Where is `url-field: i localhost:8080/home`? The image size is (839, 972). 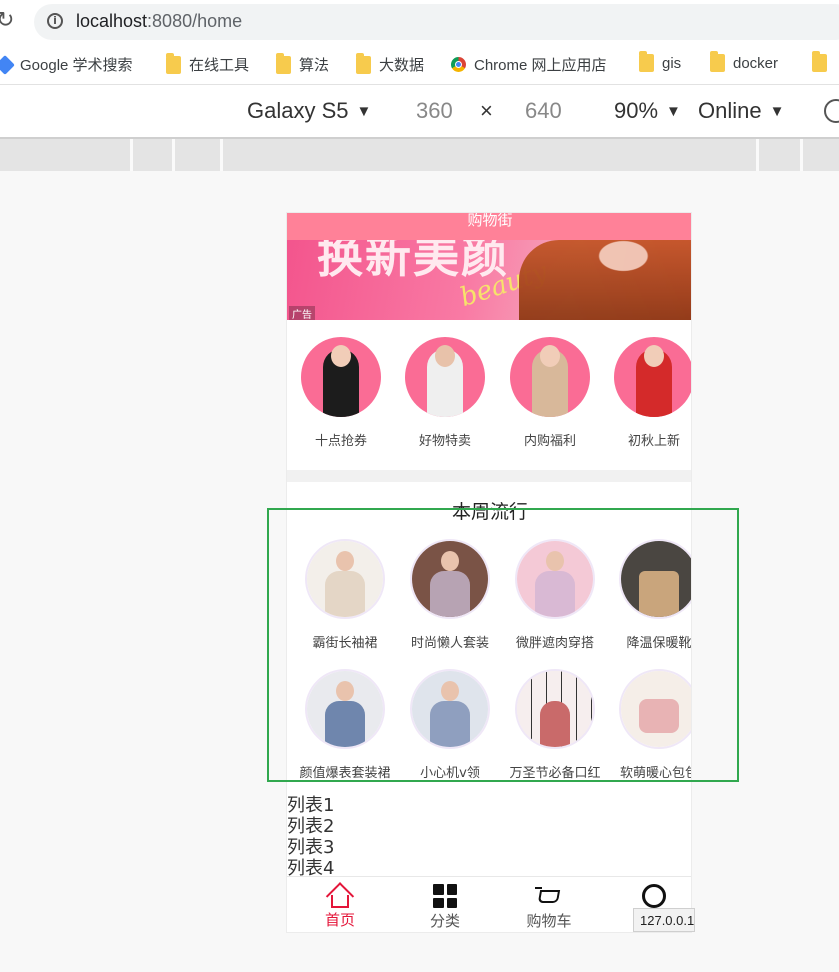
url-field: i localhost:8080/home is located at coordinates (436, 22).